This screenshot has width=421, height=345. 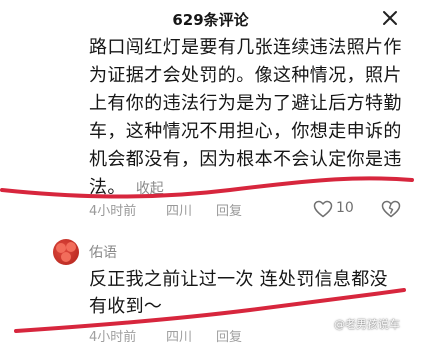 What do you see at coordinates (107, 187) in the screenshot?
I see `comment-line: 法。` at bounding box center [107, 187].